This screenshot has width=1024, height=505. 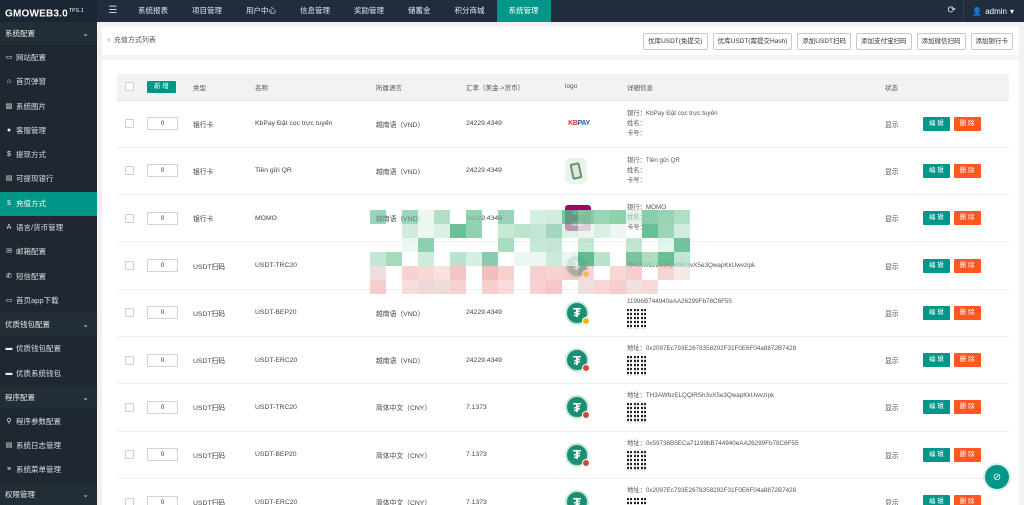 What do you see at coordinates (48, 493) in the screenshot?
I see `sidebar-group: 权限管理 ⌄` at bounding box center [48, 493].